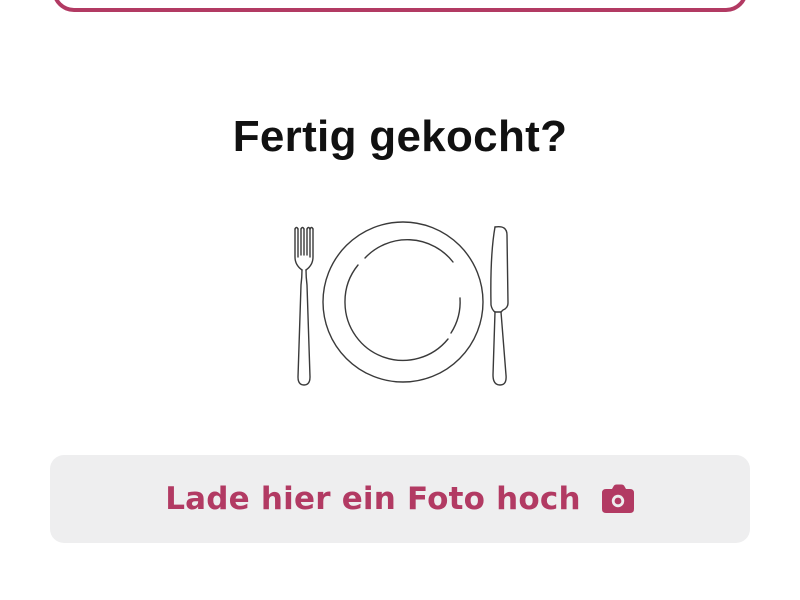 The width and height of the screenshot is (800, 600). I want to click on knife-icon, so click(499, 305).